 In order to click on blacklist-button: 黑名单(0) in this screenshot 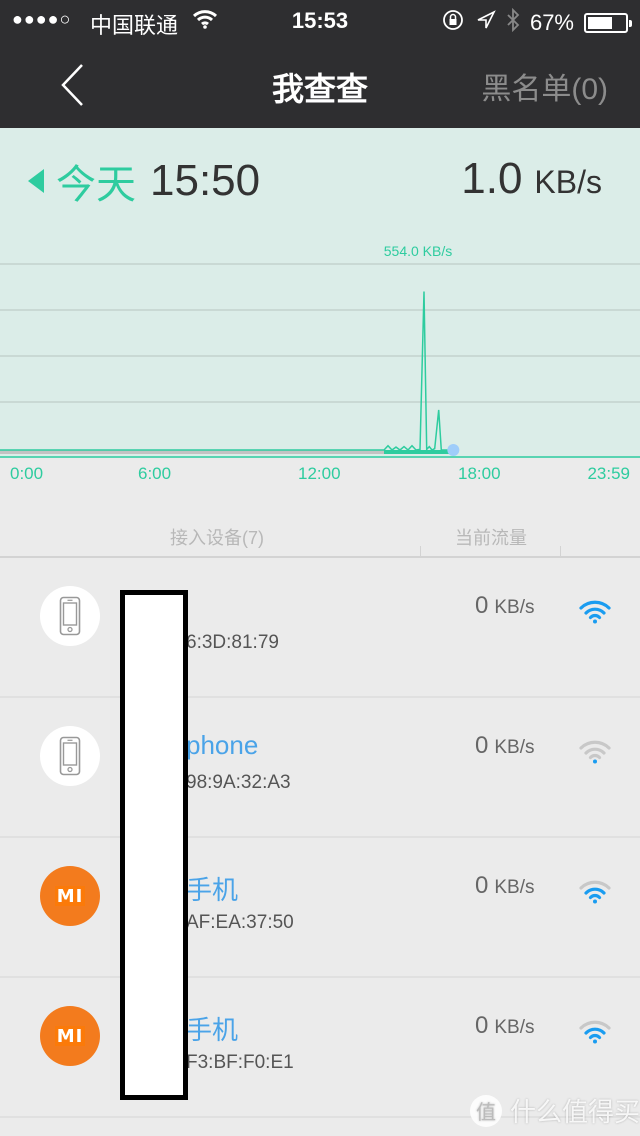, I will do `click(544, 86)`.